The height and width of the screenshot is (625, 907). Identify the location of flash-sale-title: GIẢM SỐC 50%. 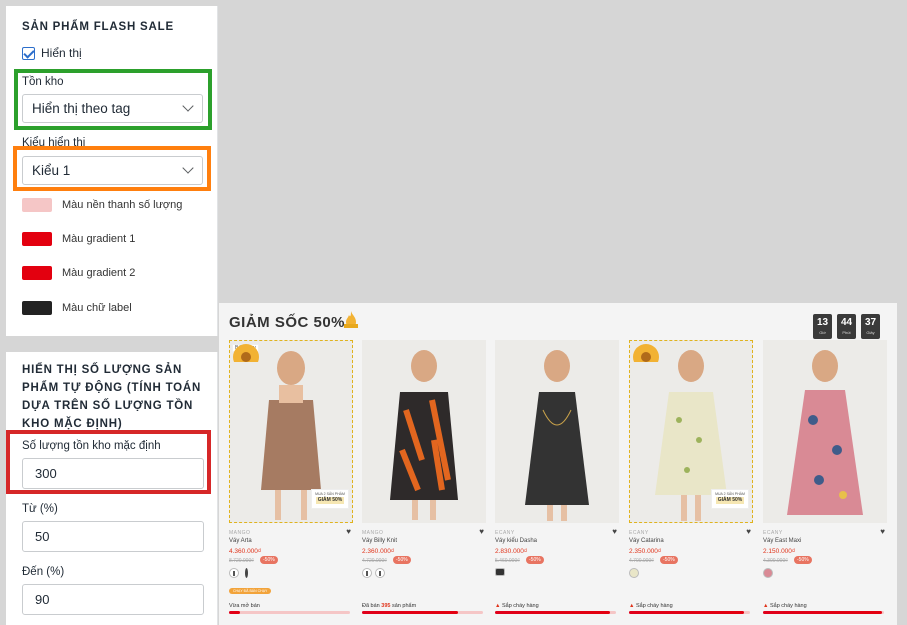
(287, 322).